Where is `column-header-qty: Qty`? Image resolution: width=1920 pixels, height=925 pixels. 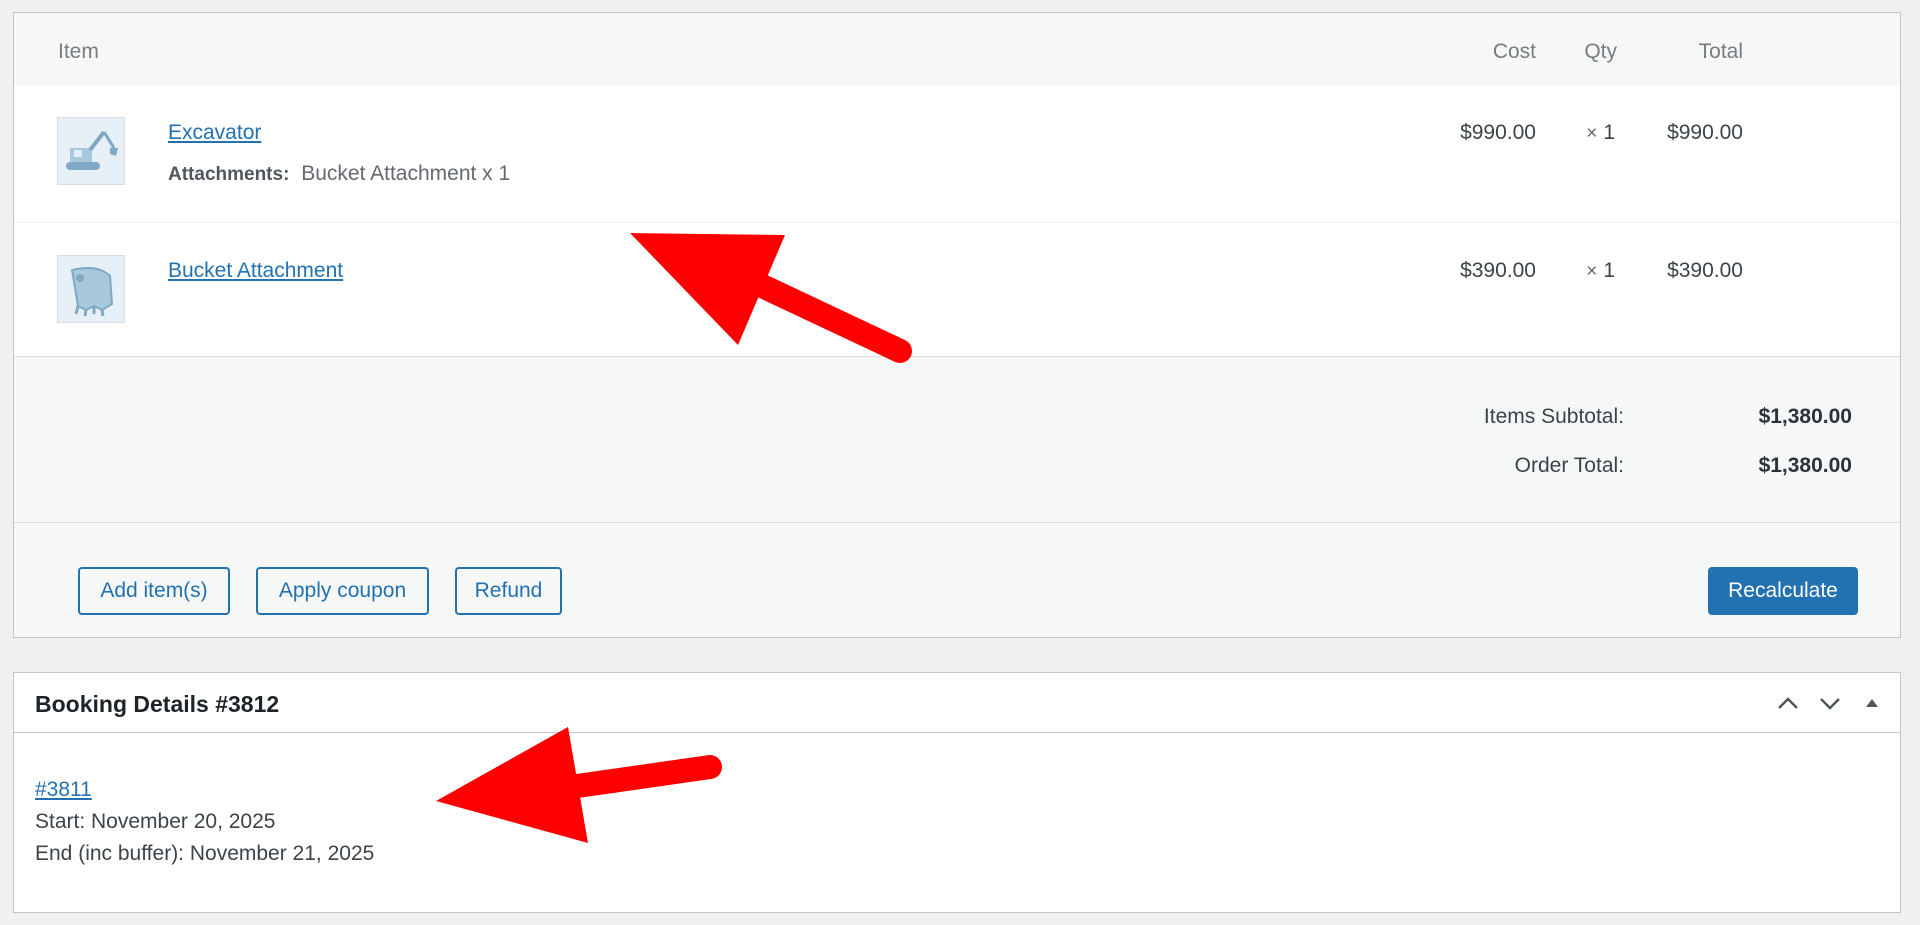 column-header-qty: Qty is located at coordinates (1600, 52).